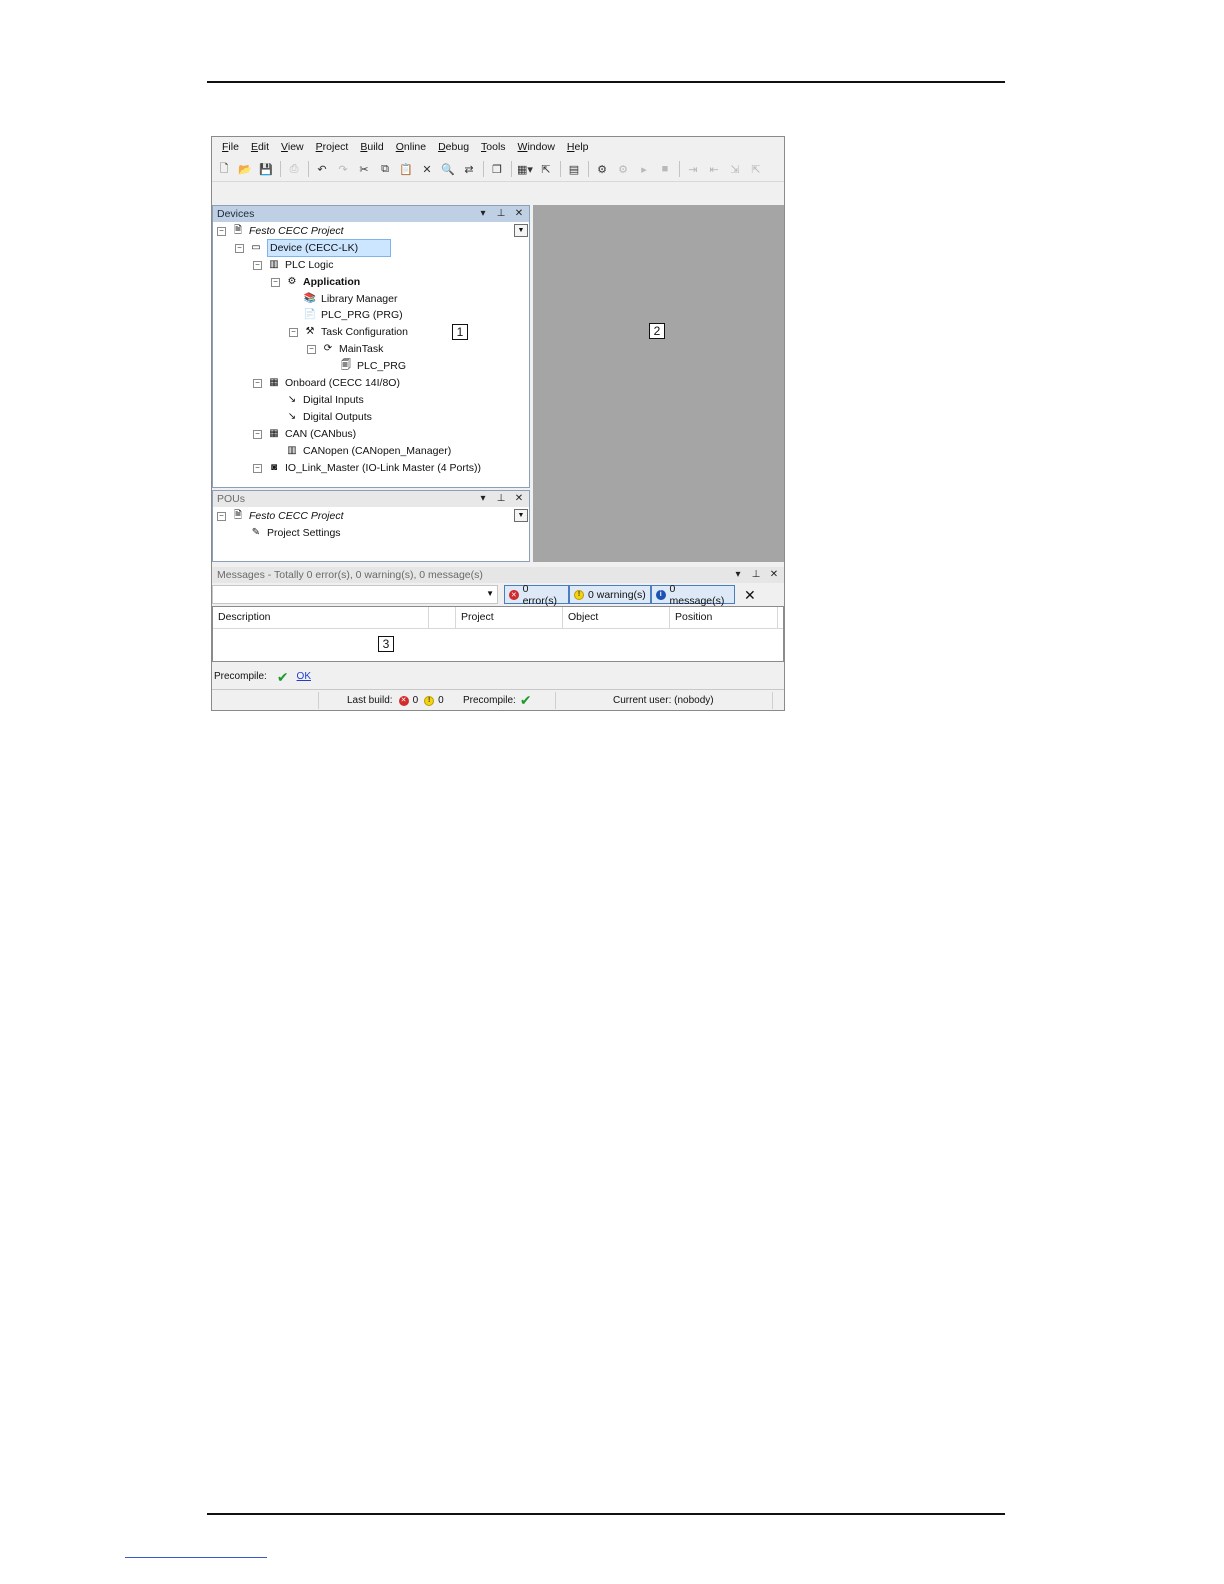  What do you see at coordinates (525, 169) in the screenshot?
I see `add-object-icon: ▦▾` at bounding box center [525, 169].